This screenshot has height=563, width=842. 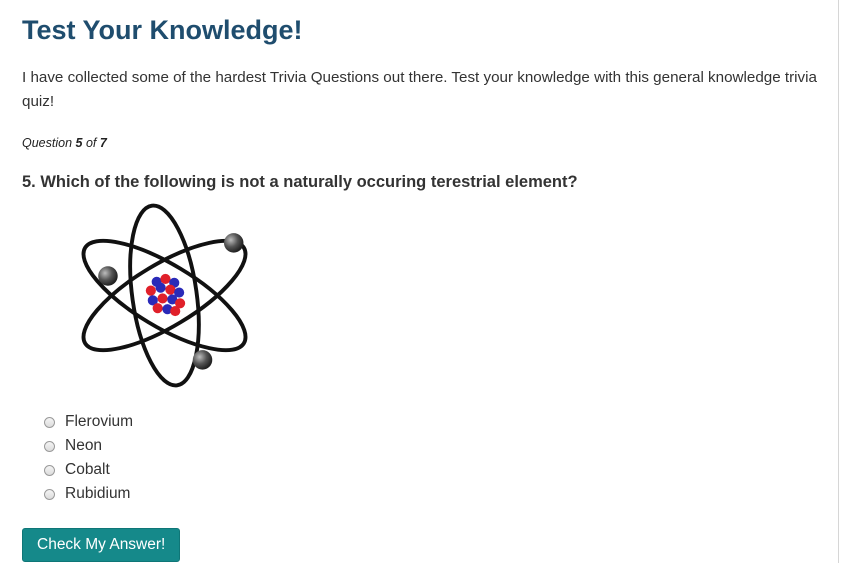 I want to click on page-border, so click(x=838, y=281).